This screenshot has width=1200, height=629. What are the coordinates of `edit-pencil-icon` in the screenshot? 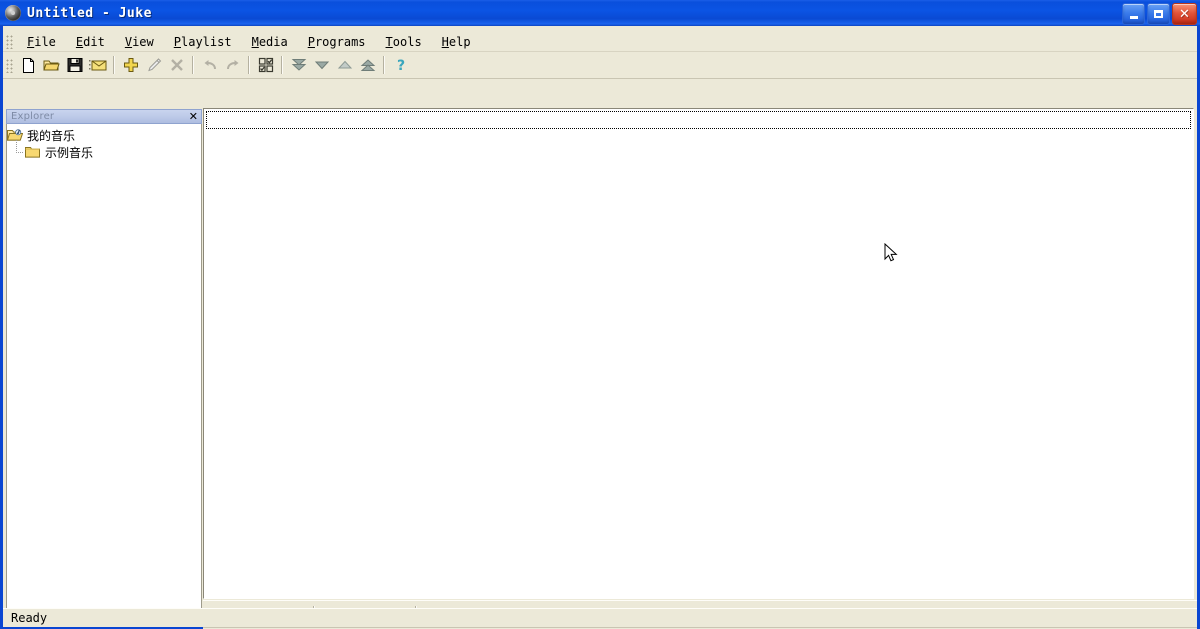 It's located at (154, 65).